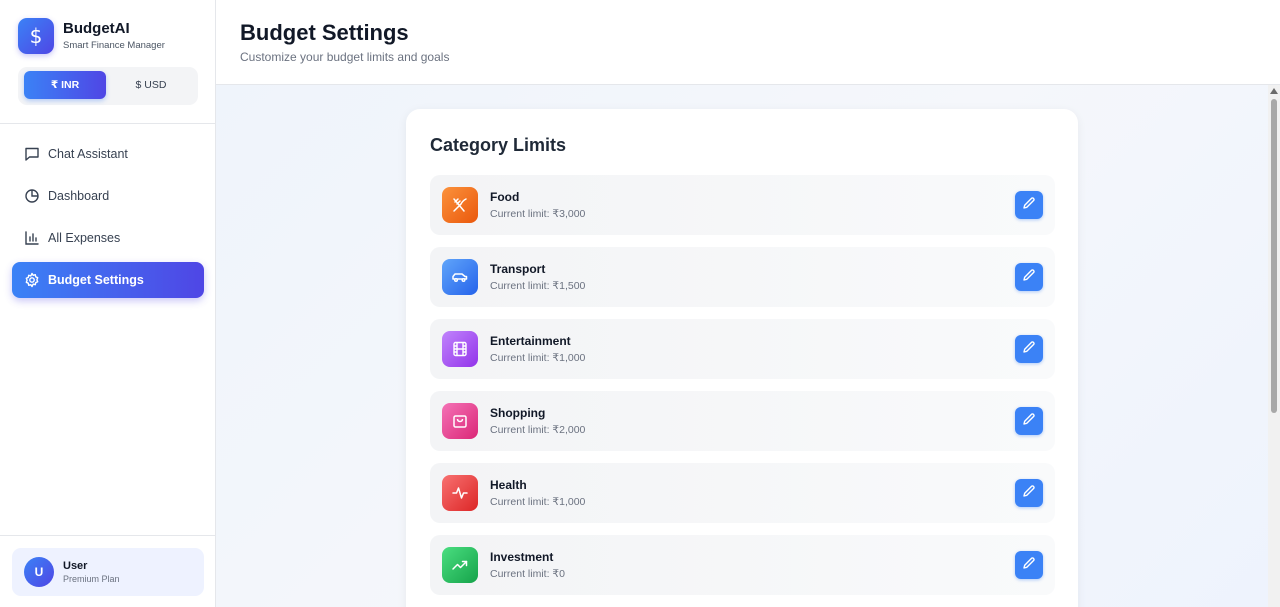 This screenshot has width=1280, height=607. I want to click on page-subtitle: Customize your budget limits and goals, so click(345, 57).